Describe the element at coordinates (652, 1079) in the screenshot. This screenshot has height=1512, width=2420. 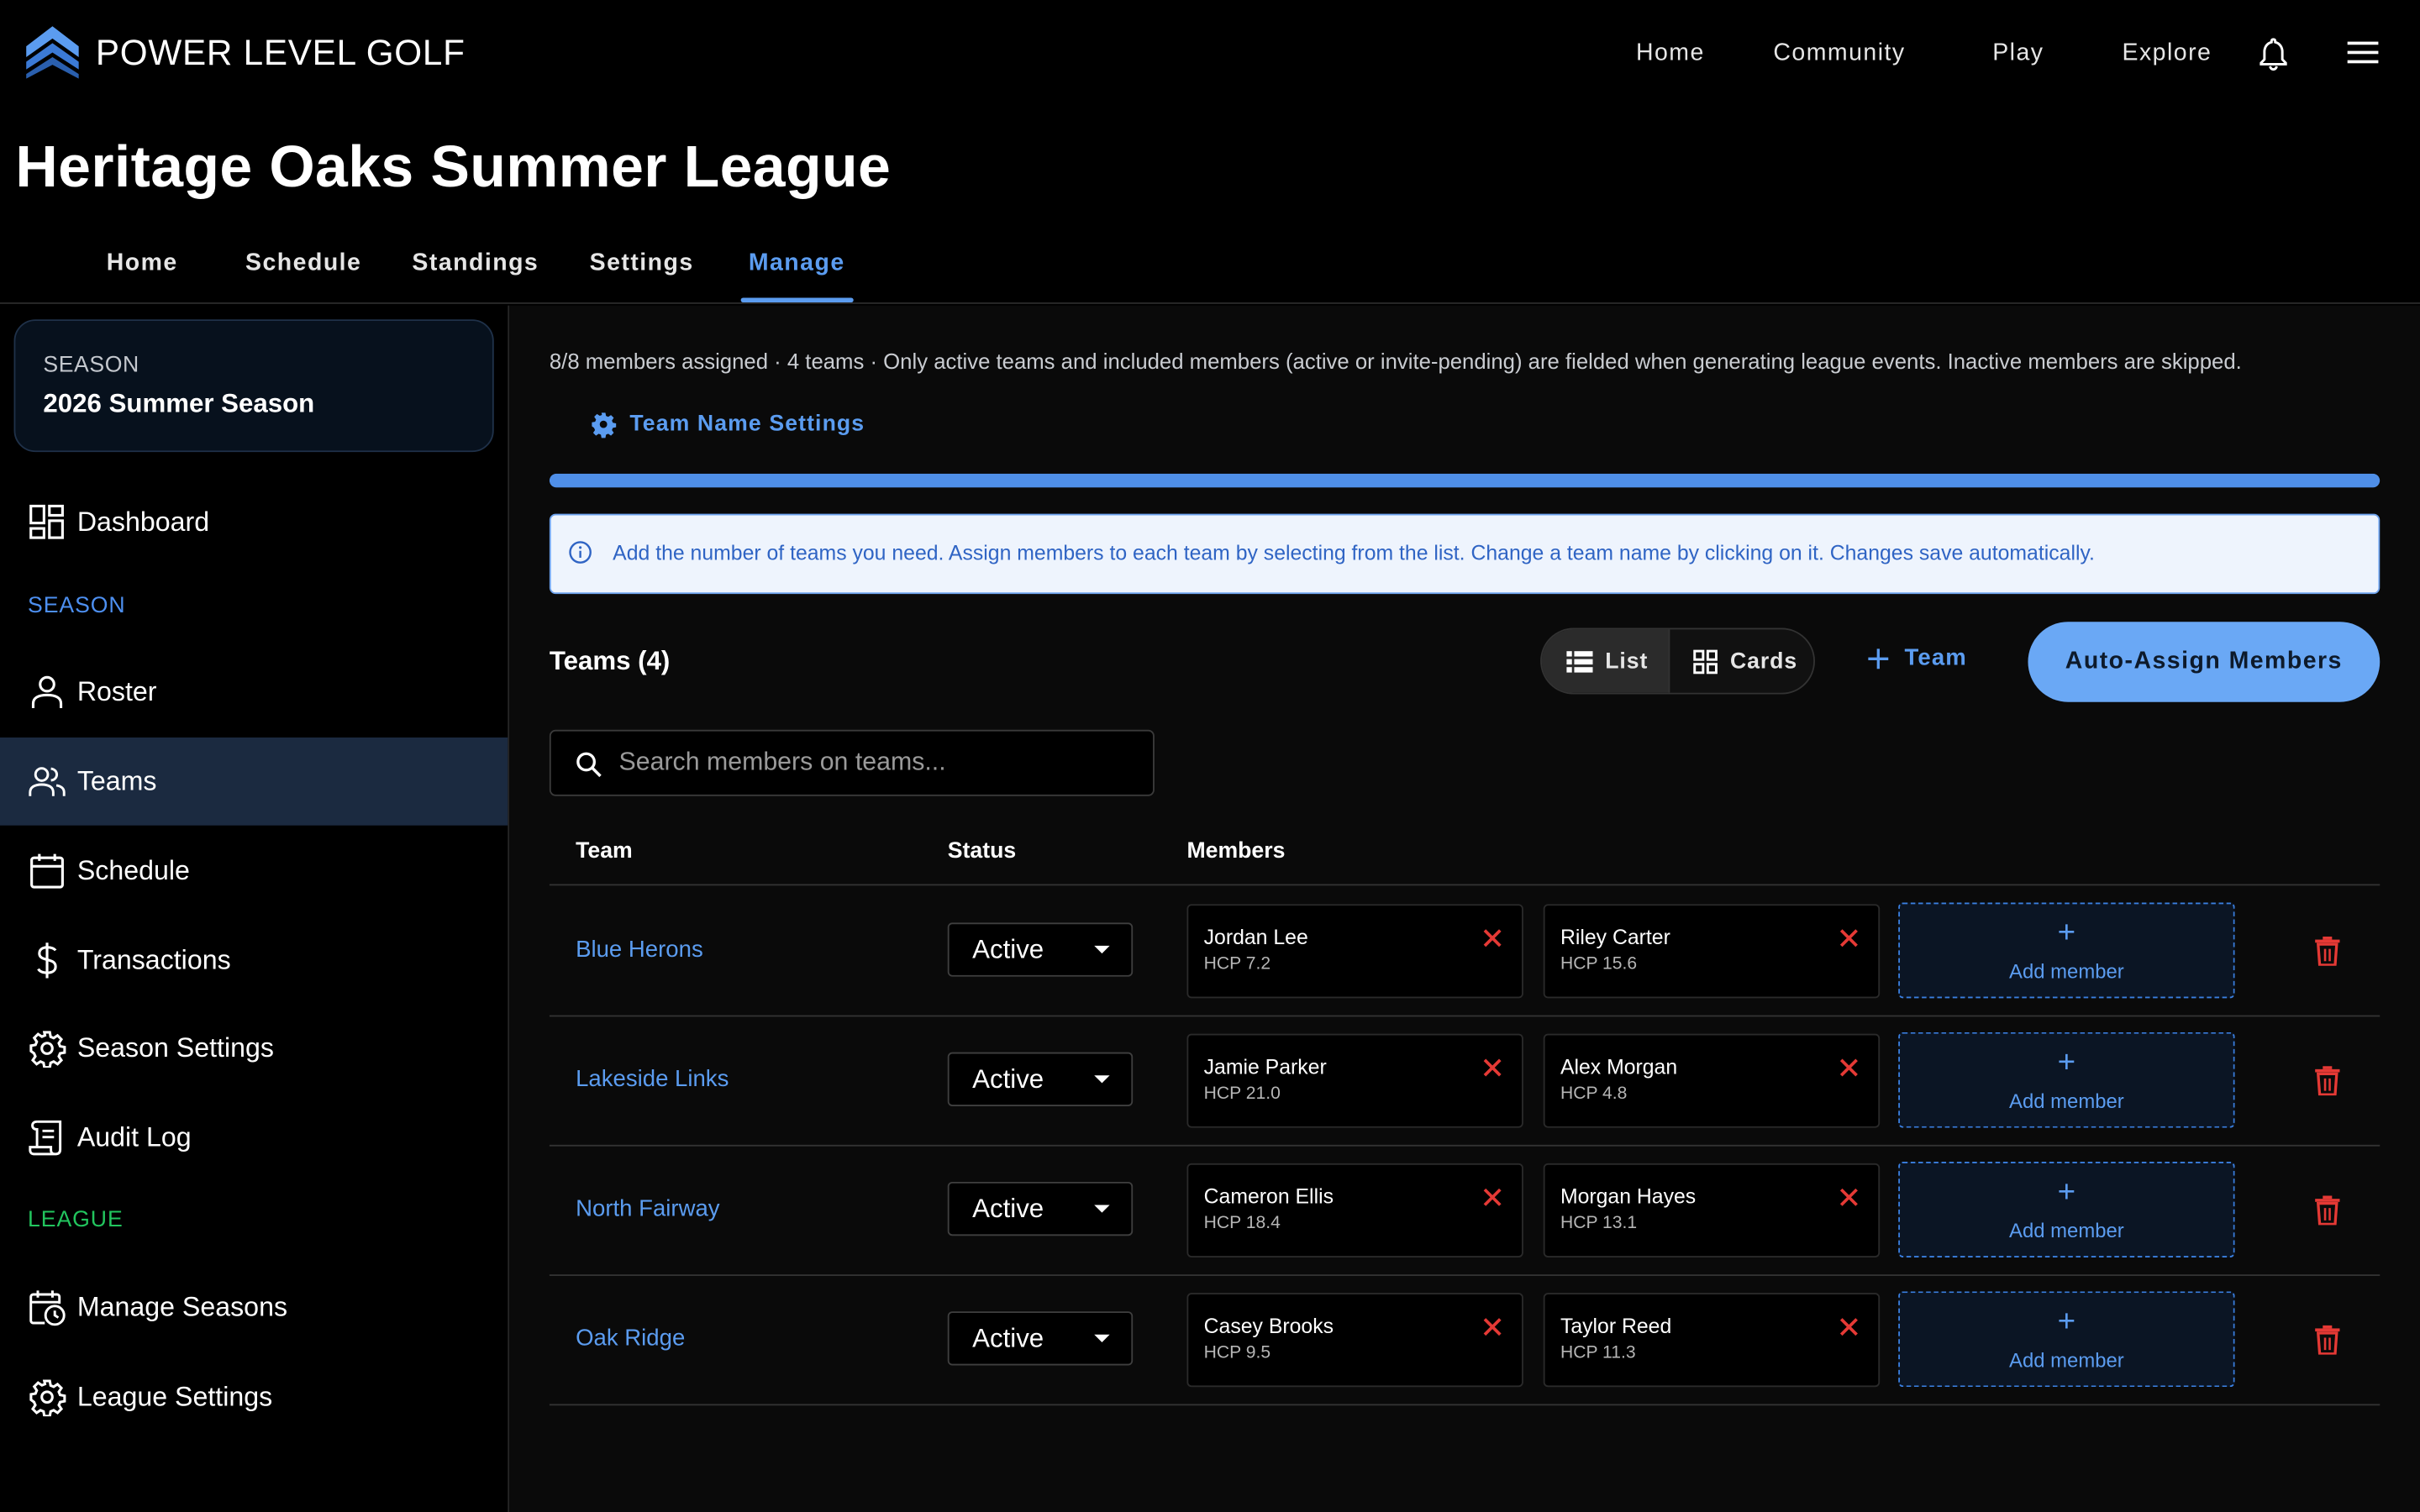
I see `team-name: Lakeside Links` at that location.